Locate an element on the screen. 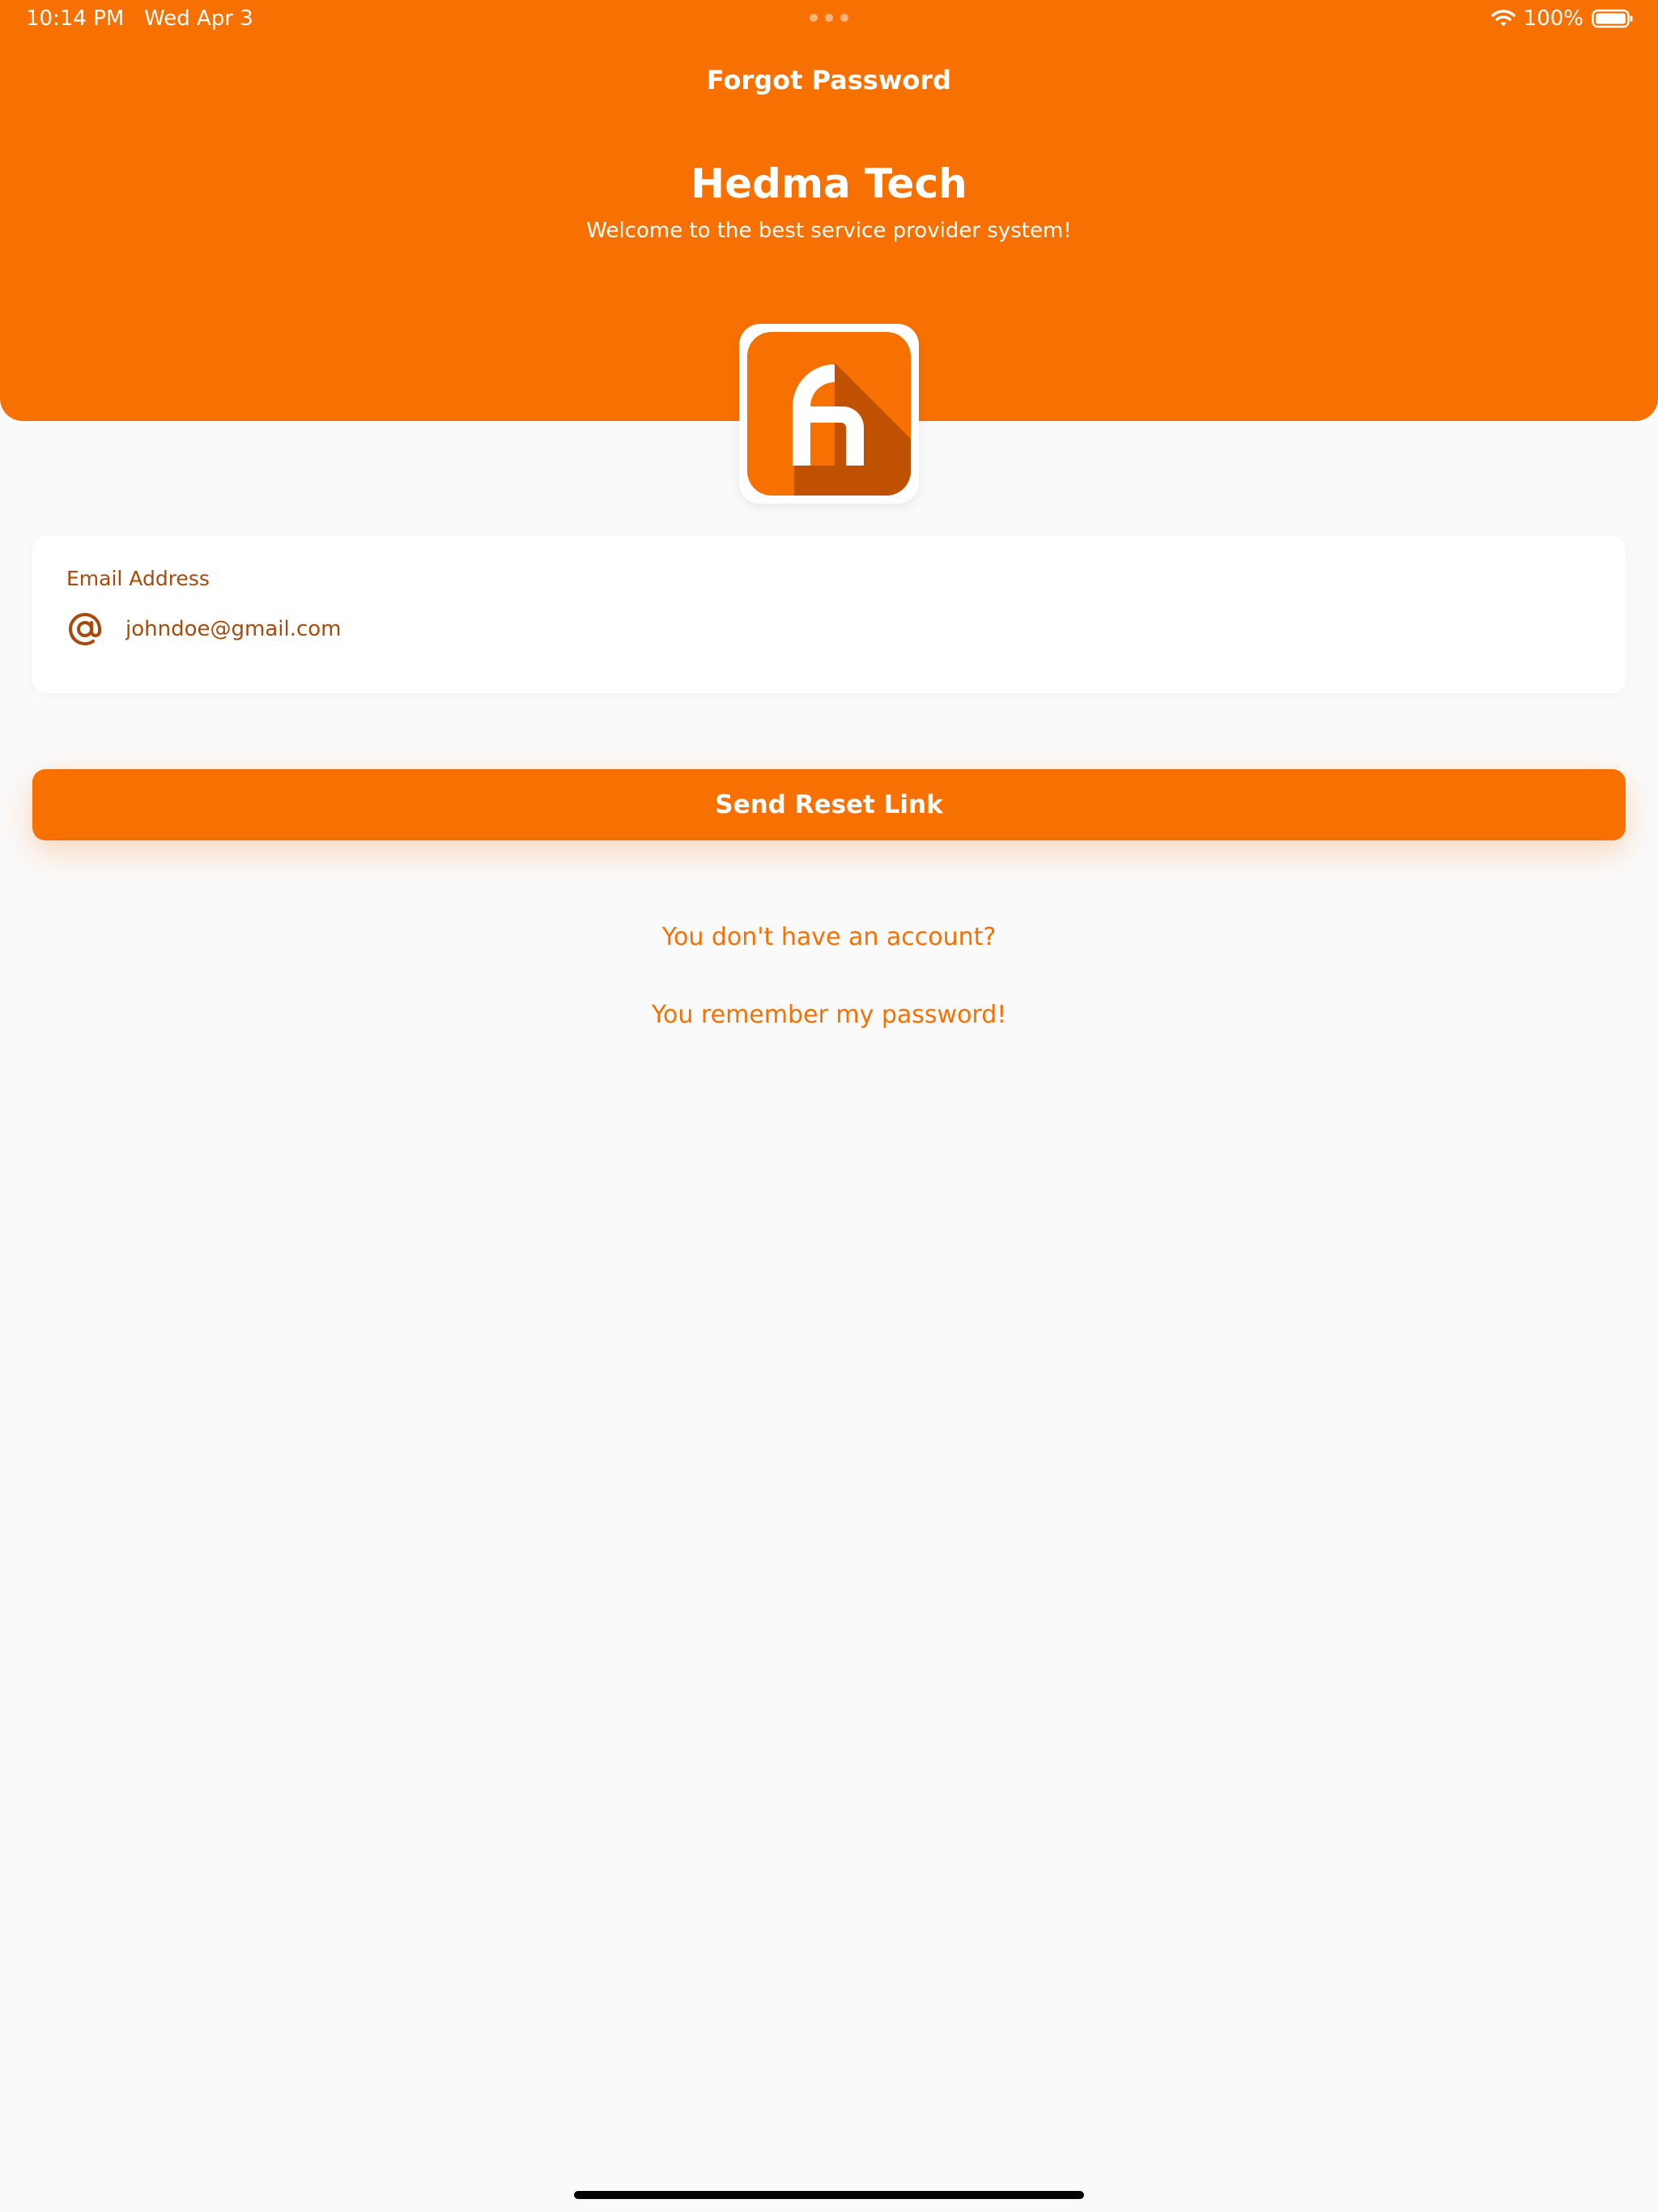 The width and height of the screenshot is (1658, 2212). multitasking-dots-icon is located at coordinates (829, 19).